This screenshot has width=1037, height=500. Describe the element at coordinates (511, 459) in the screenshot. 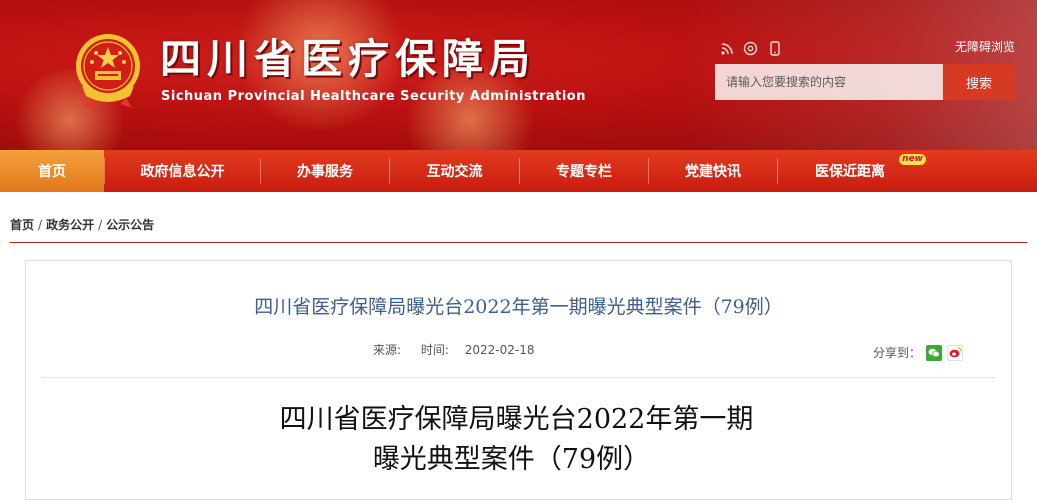

I see `article-title-line2: 曝光典型案件（79例）` at that location.